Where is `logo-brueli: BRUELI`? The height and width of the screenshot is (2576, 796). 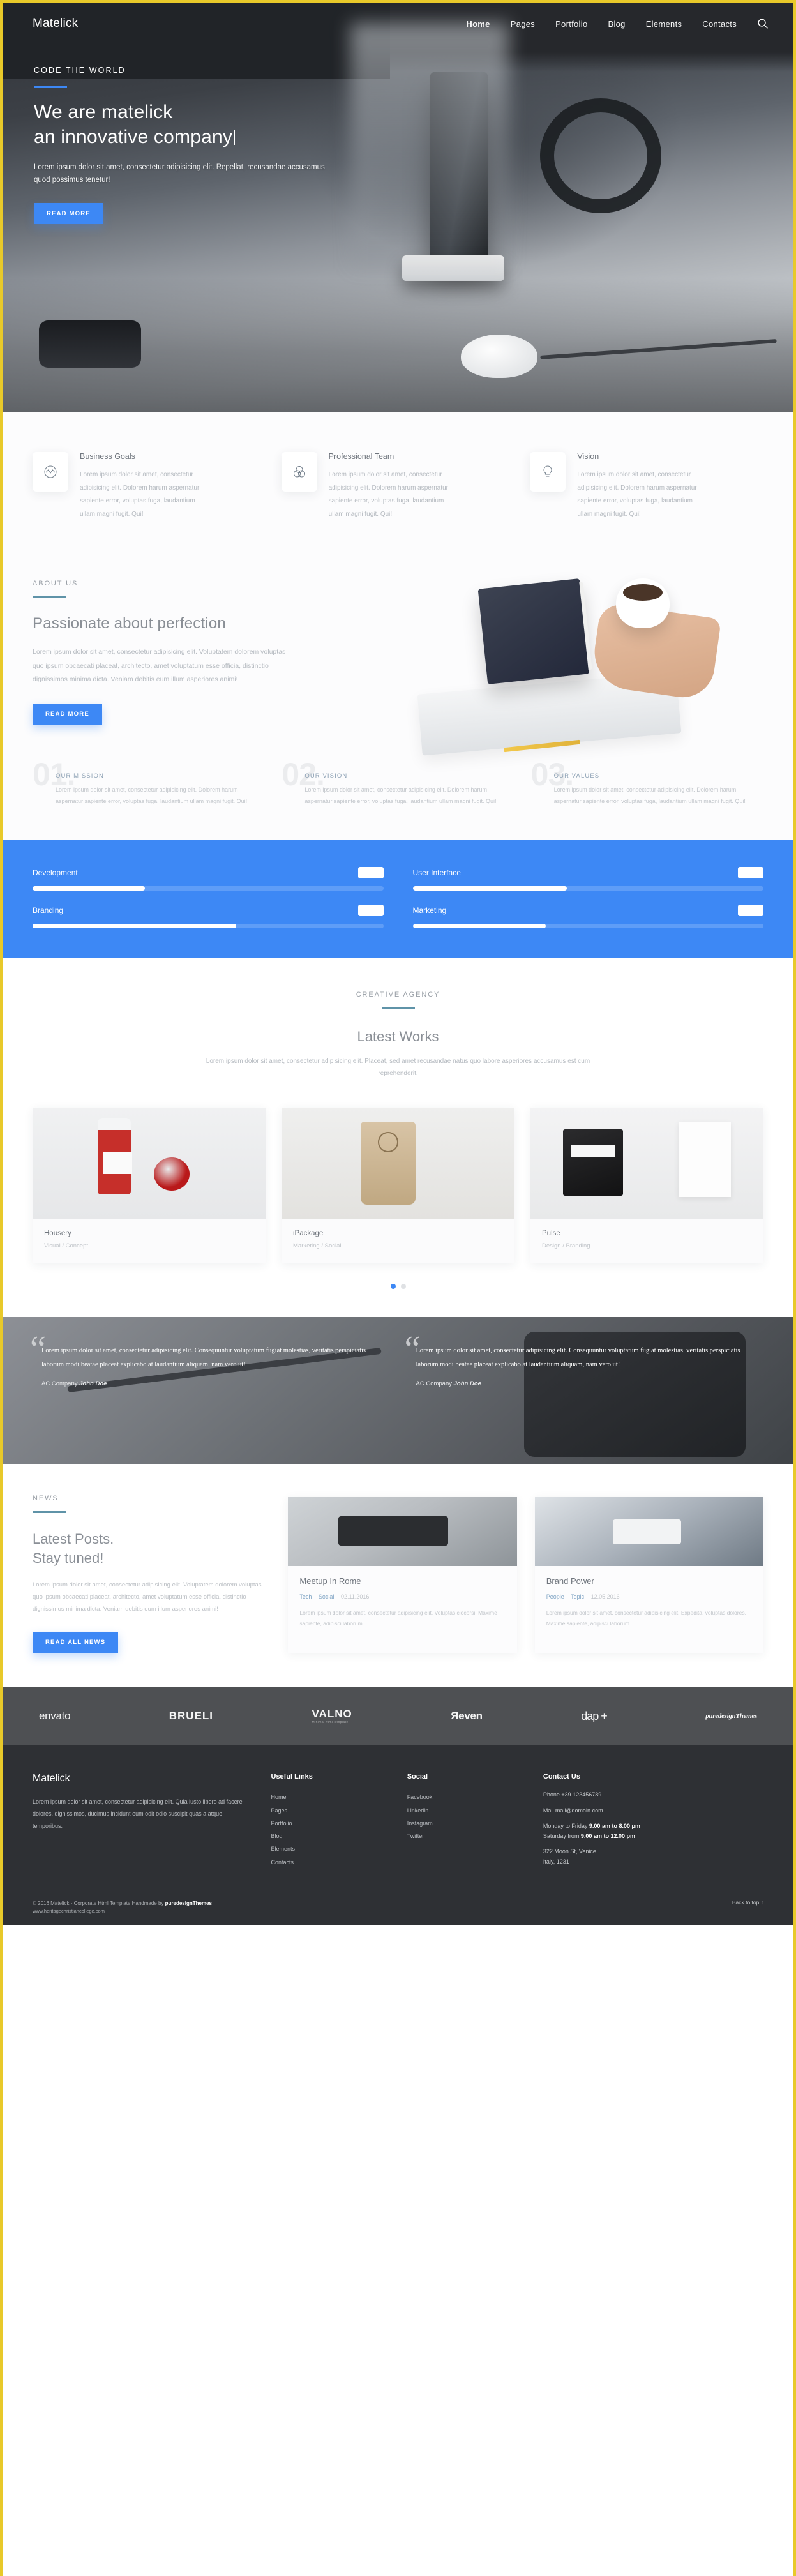
logo-brueli: BRUELI is located at coordinates (191, 1716).